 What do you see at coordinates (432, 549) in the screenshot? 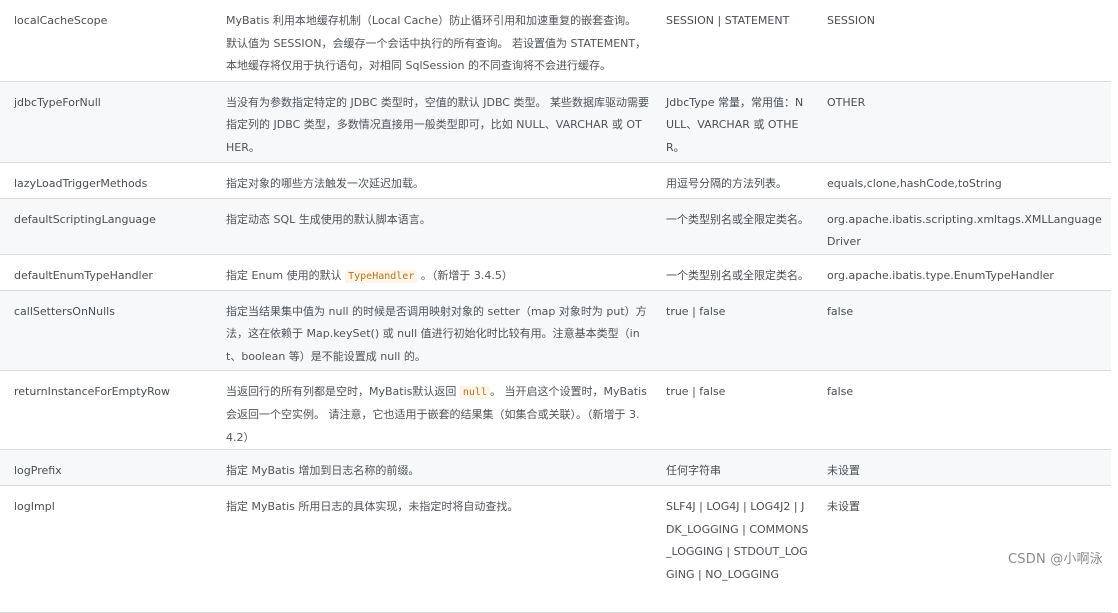
I see `setting-description: 指定 MyBatis 所用日志的具体实现，未指定时将自动查找。` at bounding box center [432, 549].